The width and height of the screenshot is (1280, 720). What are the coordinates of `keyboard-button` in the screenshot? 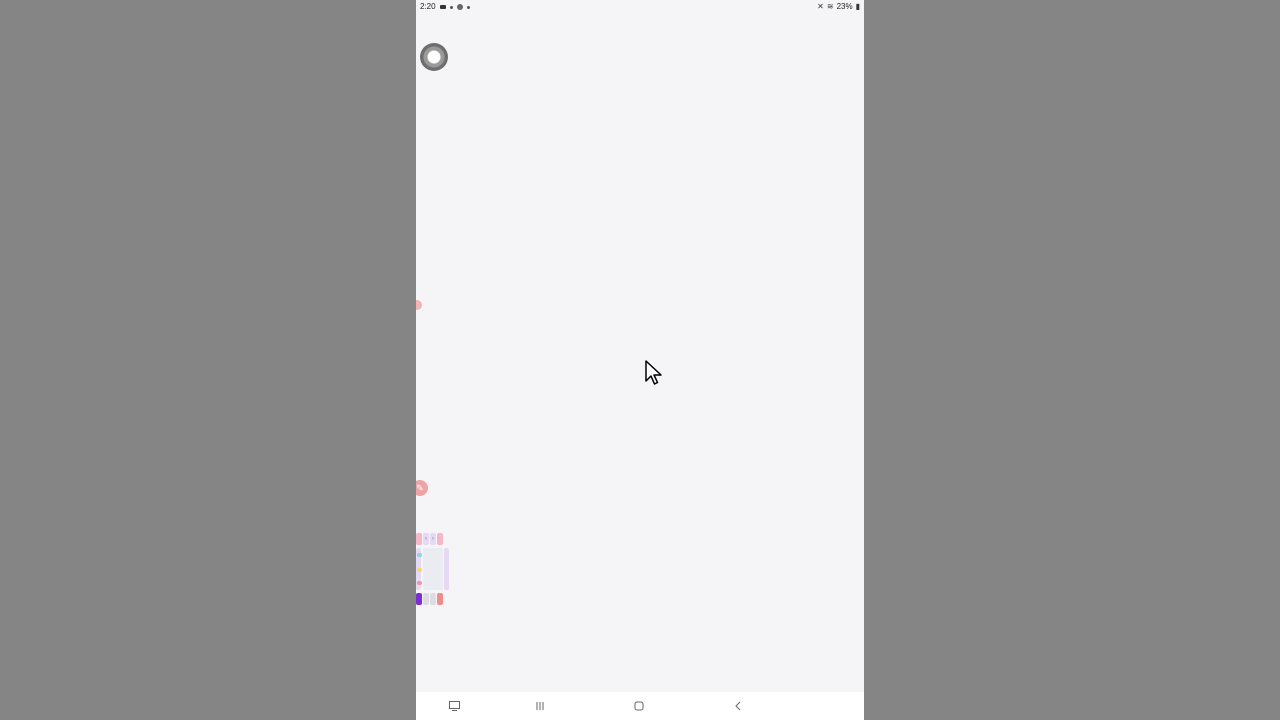 It's located at (454, 706).